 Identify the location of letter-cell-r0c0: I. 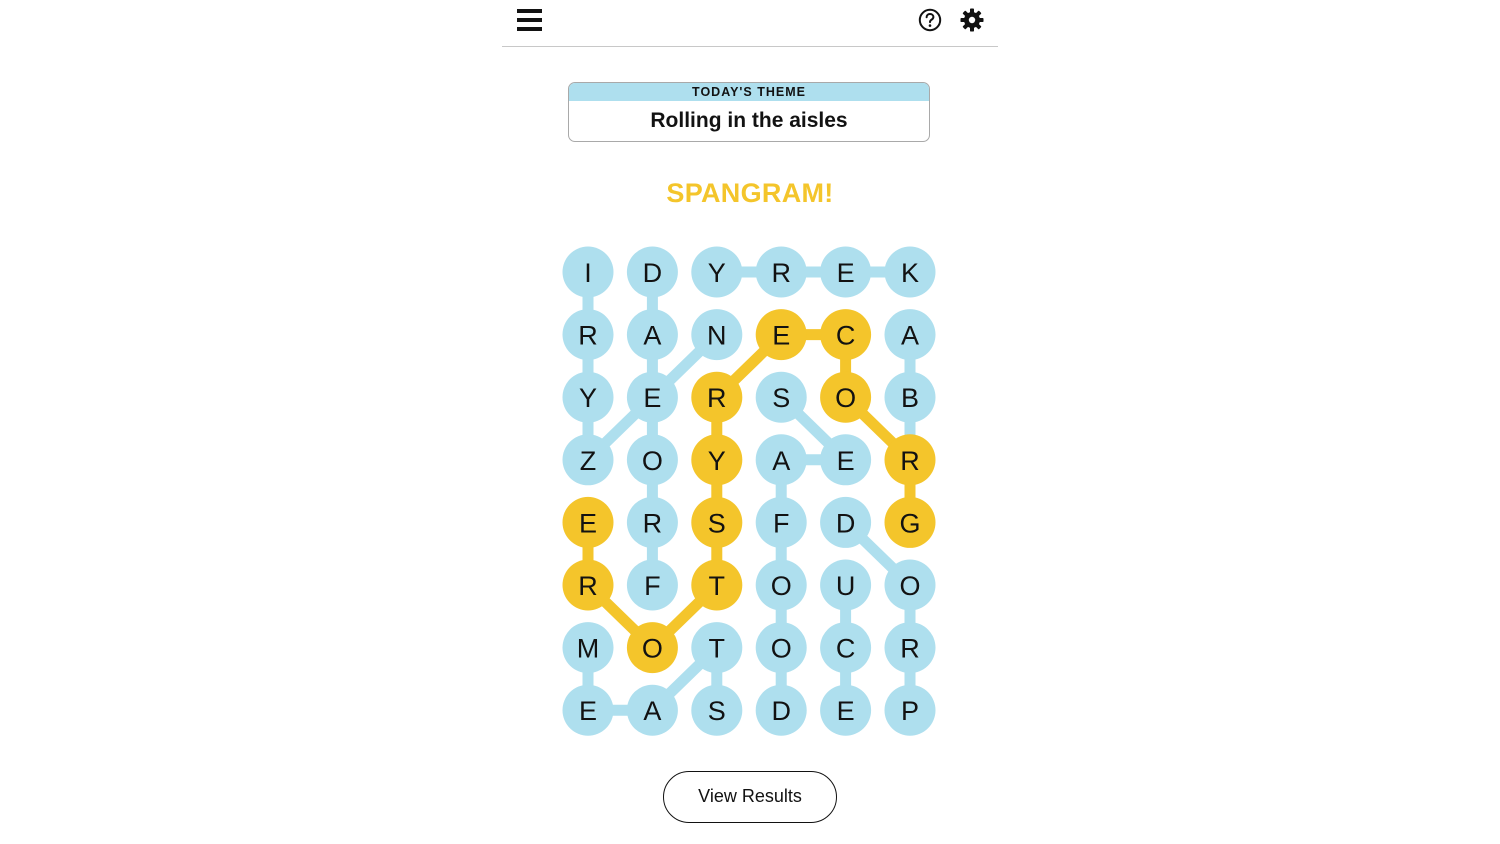
(588, 272).